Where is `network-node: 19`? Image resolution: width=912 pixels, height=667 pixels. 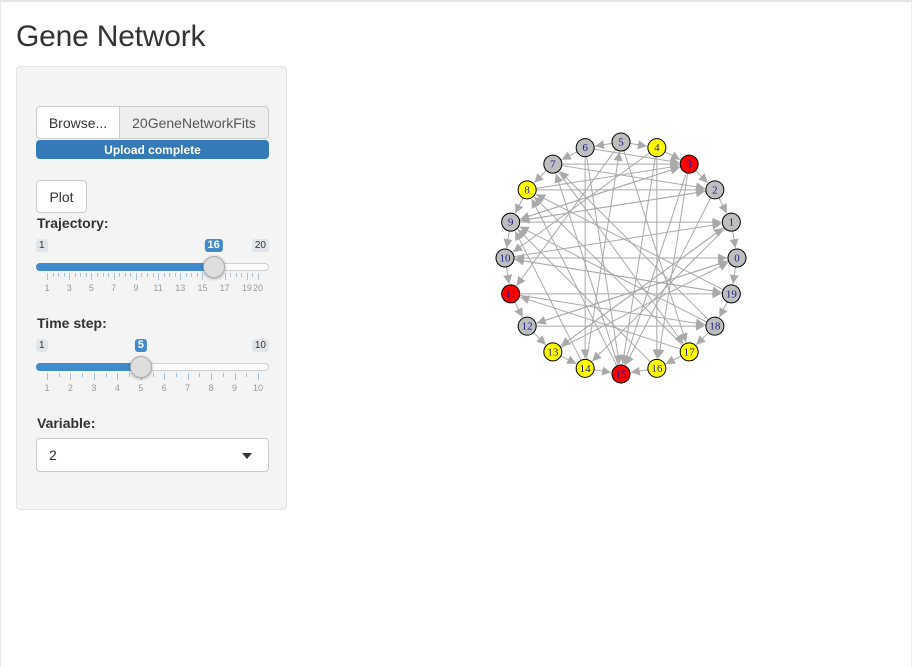
network-node: 19 is located at coordinates (731, 294).